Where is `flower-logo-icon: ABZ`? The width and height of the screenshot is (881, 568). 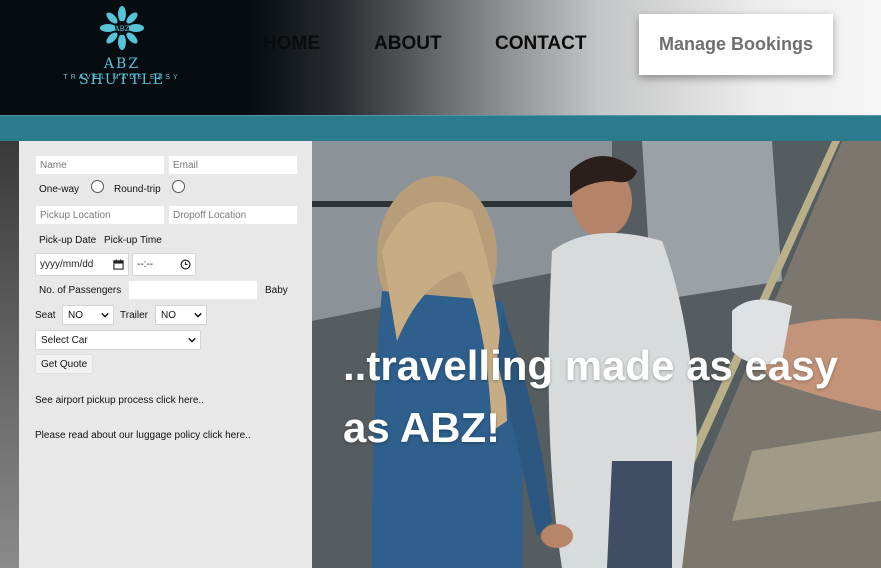
flower-logo-icon: ABZ is located at coordinates (122, 28).